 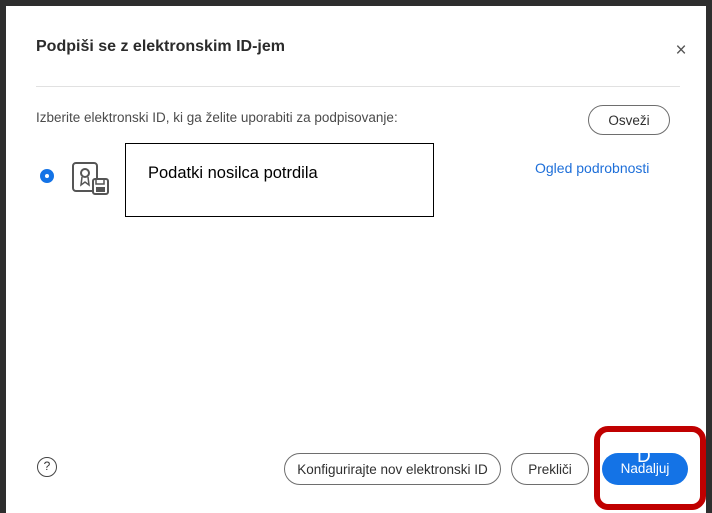 I want to click on certificate-radio, so click(x=47, y=176).